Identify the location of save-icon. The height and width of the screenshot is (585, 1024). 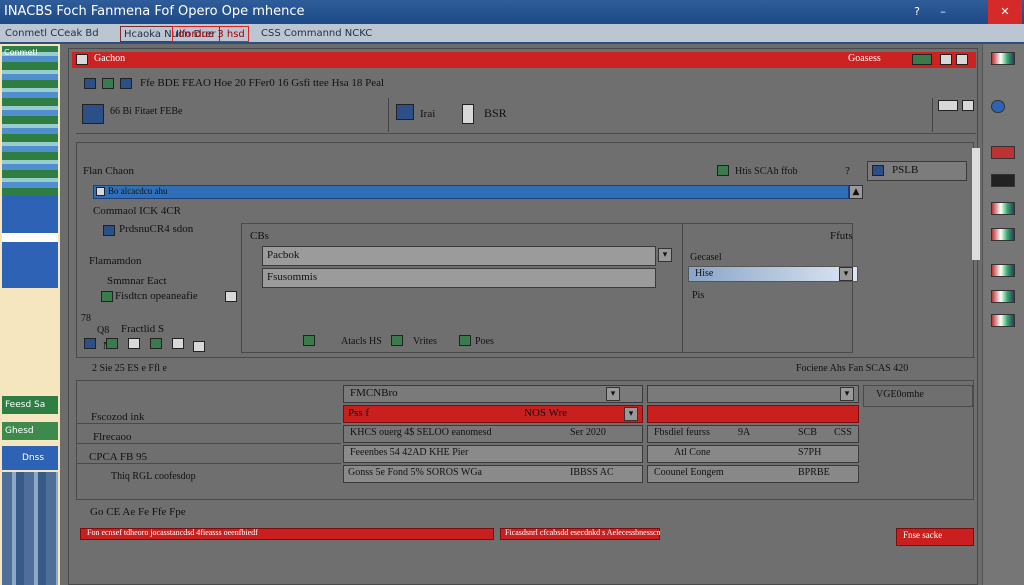
(126, 83).